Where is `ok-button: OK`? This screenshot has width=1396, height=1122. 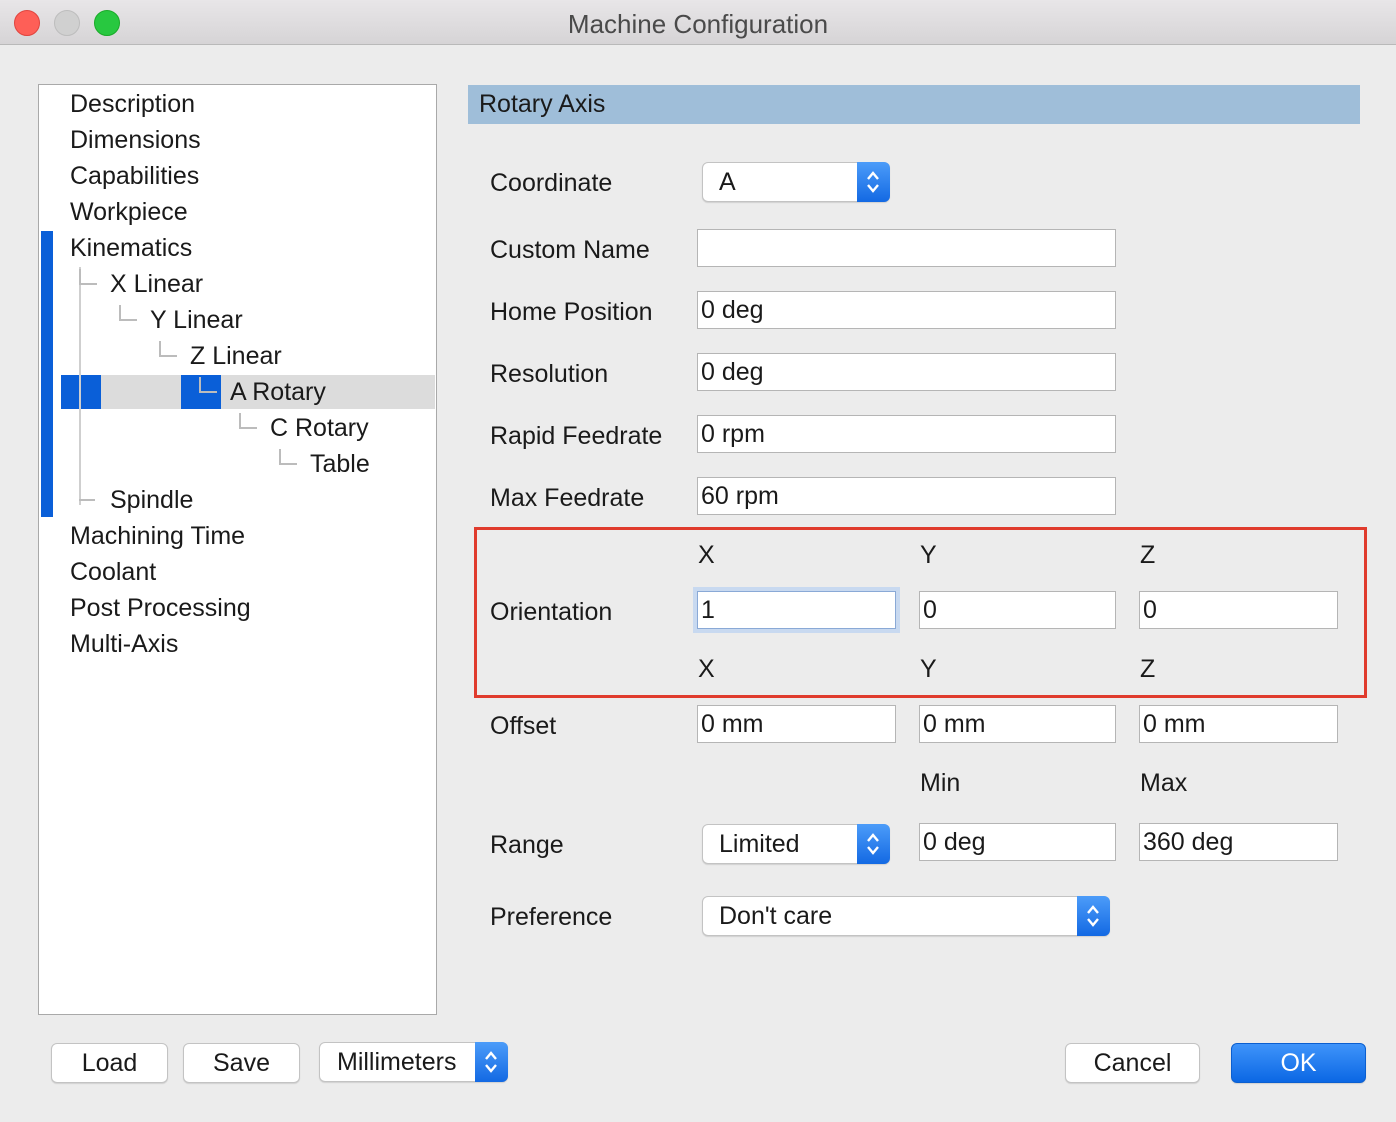
ok-button: OK is located at coordinates (1298, 1063).